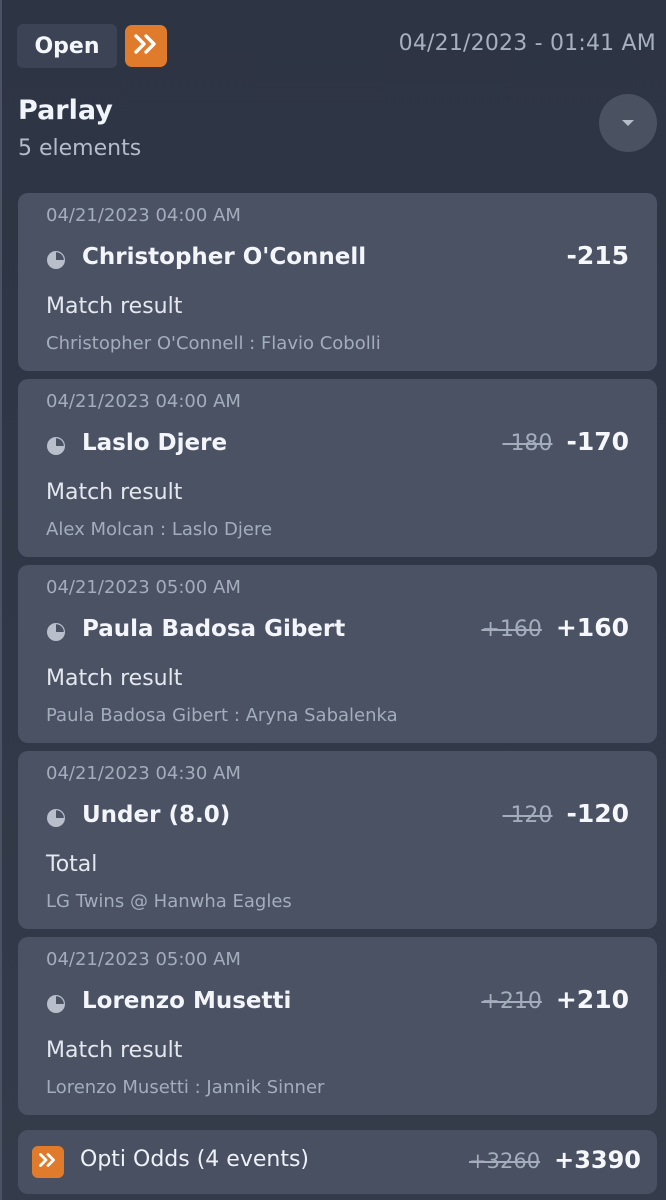  I want to click on collapse-button, so click(628, 123).